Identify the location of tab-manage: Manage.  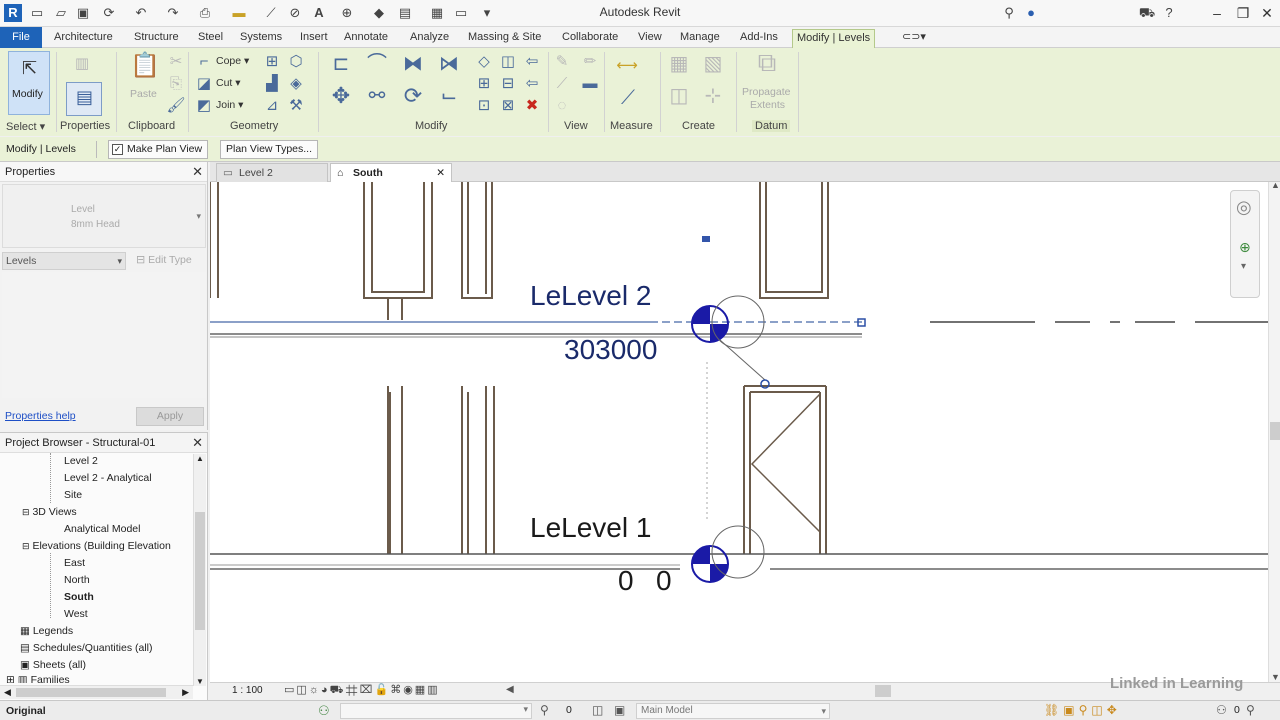
(700, 38).